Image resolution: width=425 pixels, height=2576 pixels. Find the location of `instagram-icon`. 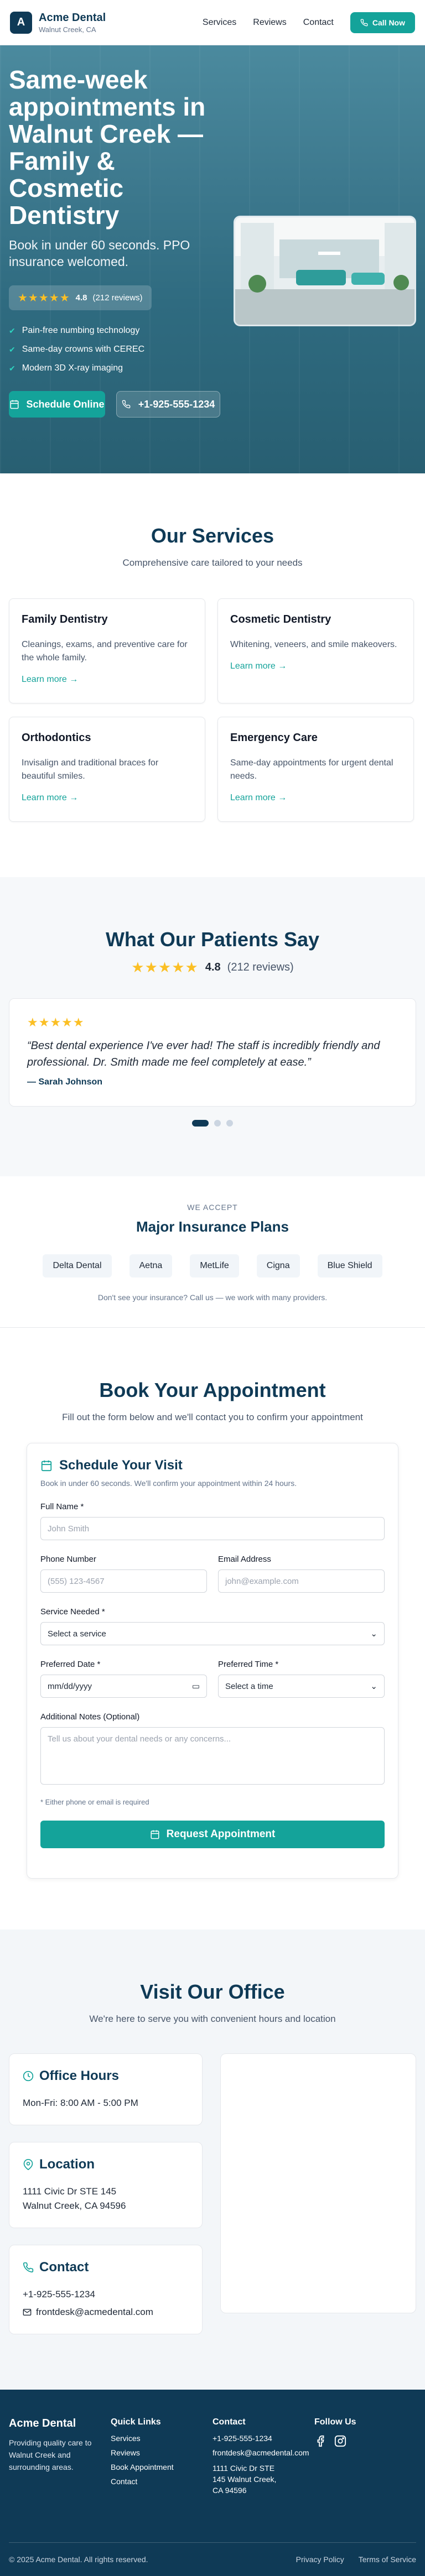

instagram-icon is located at coordinates (340, 2441).